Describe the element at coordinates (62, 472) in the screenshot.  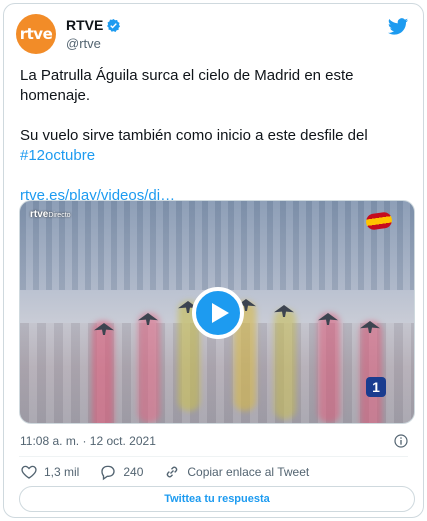
I see `like-count: 1,3 mil` at that location.